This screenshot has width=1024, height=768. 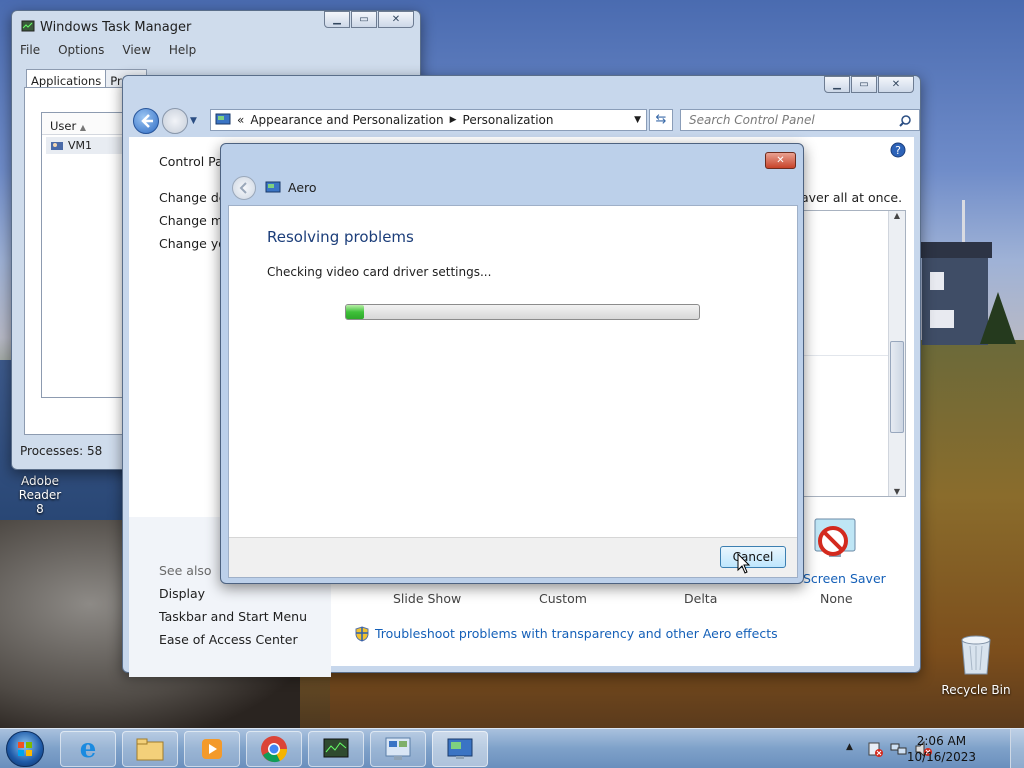 I want to click on menu-options: Options, so click(x=81, y=50).